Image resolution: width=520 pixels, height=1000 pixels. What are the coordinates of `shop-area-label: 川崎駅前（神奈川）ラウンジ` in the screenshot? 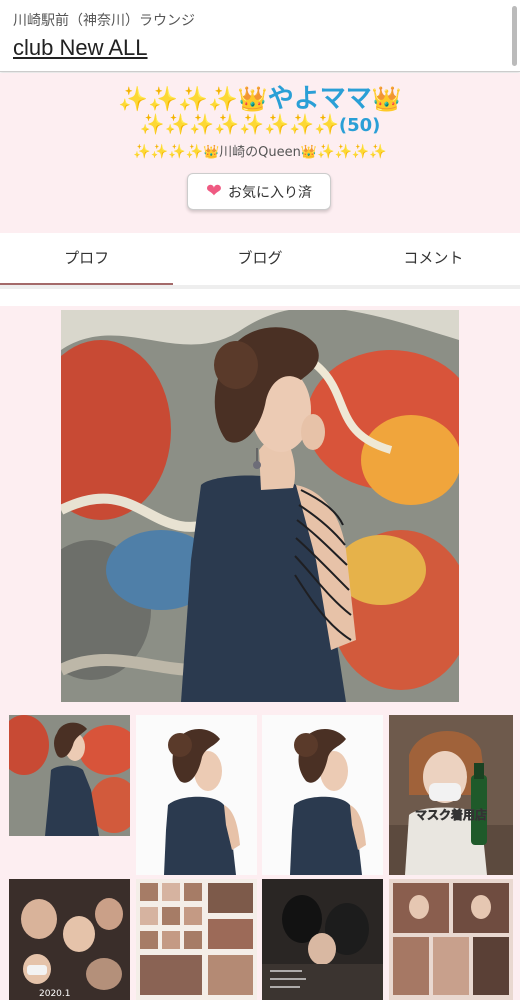 It's located at (104, 21).